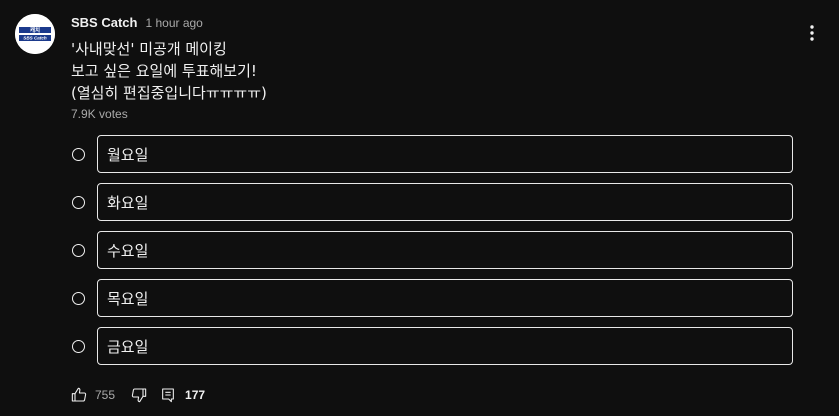  Describe the element at coordinates (79, 394) in the screenshot. I see `thumb-up-icon` at that location.